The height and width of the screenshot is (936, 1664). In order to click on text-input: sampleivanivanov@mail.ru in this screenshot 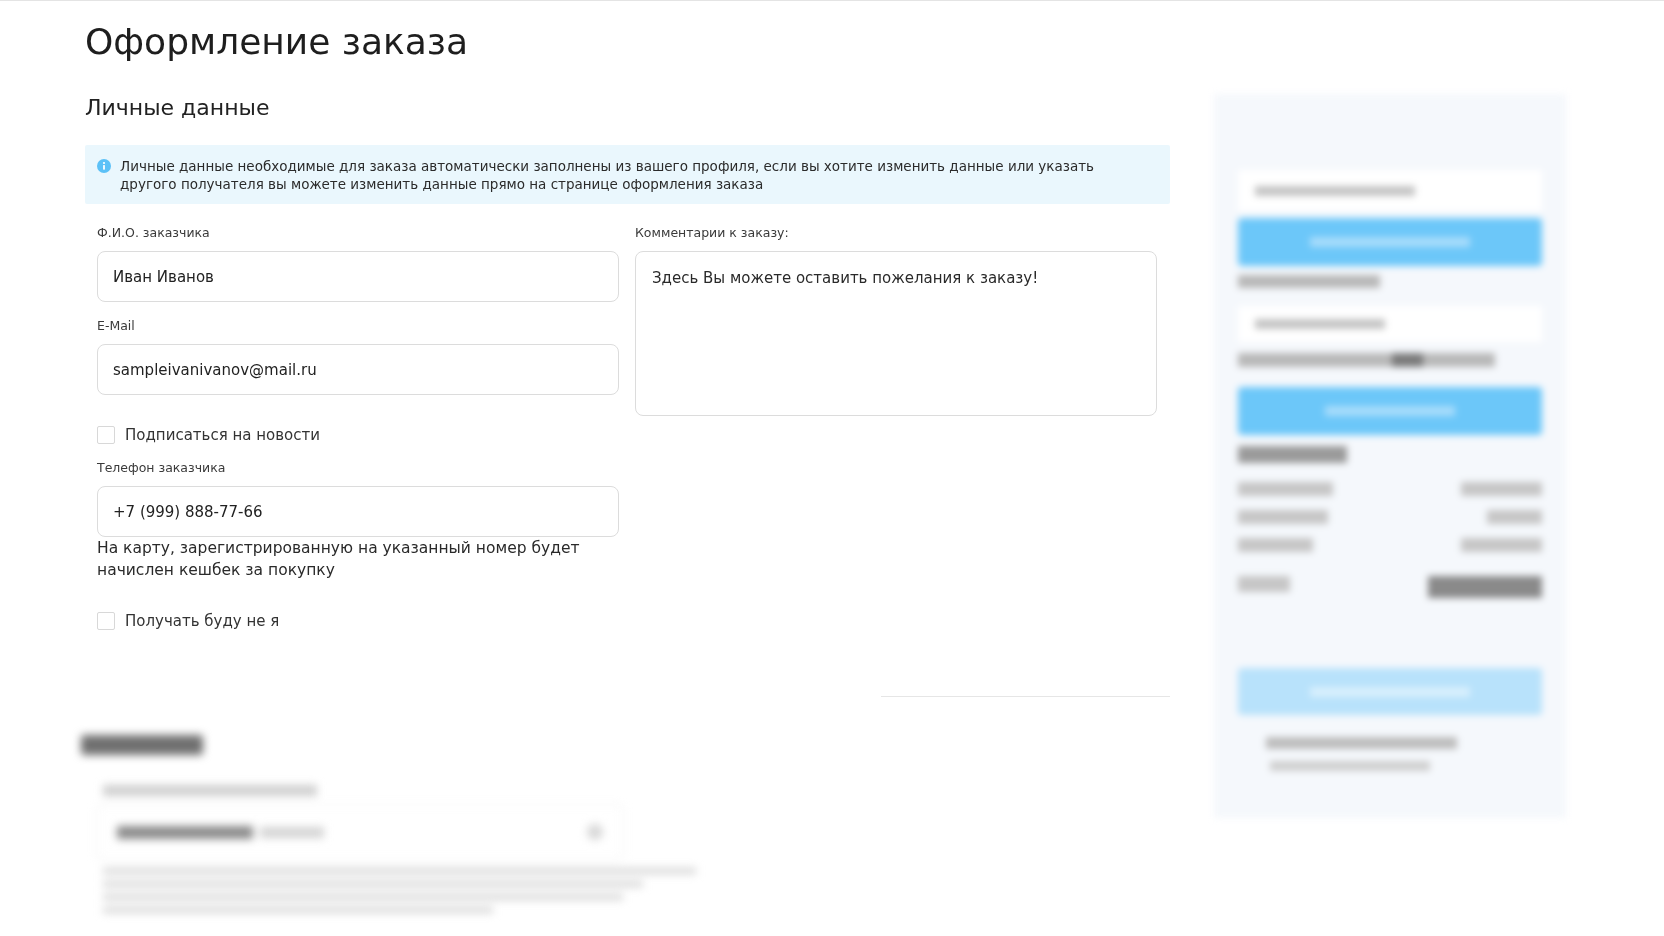, I will do `click(358, 369)`.